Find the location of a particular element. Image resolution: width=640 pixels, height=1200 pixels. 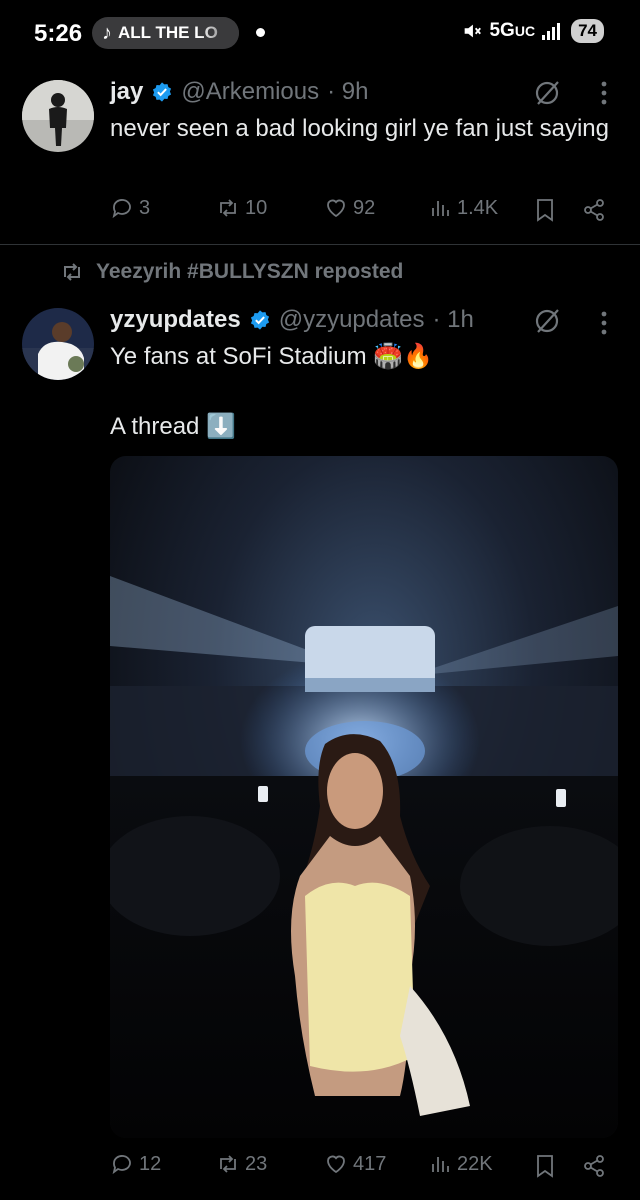

views-count: 22K is located at coordinates (475, 1163).